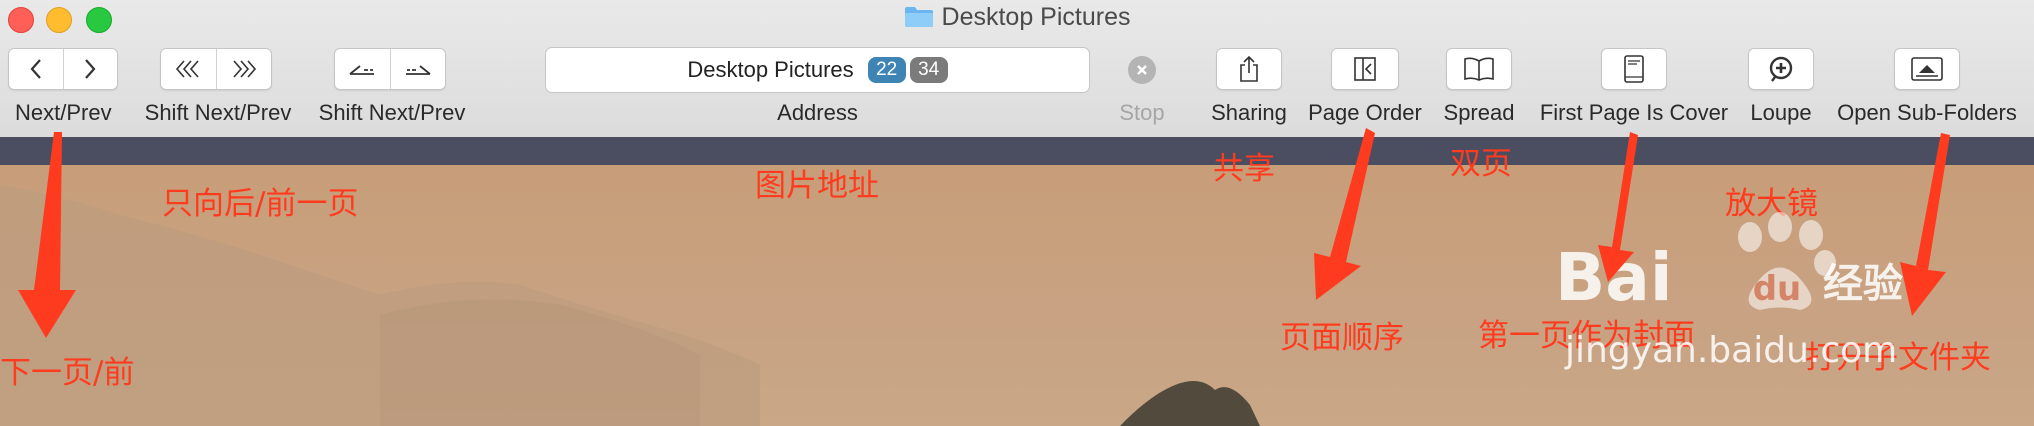 Image resolution: width=2034 pixels, height=426 pixels. What do you see at coordinates (1777, 289) in the screenshot?
I see `svg-text: du` at bounding box center [1777, 289].